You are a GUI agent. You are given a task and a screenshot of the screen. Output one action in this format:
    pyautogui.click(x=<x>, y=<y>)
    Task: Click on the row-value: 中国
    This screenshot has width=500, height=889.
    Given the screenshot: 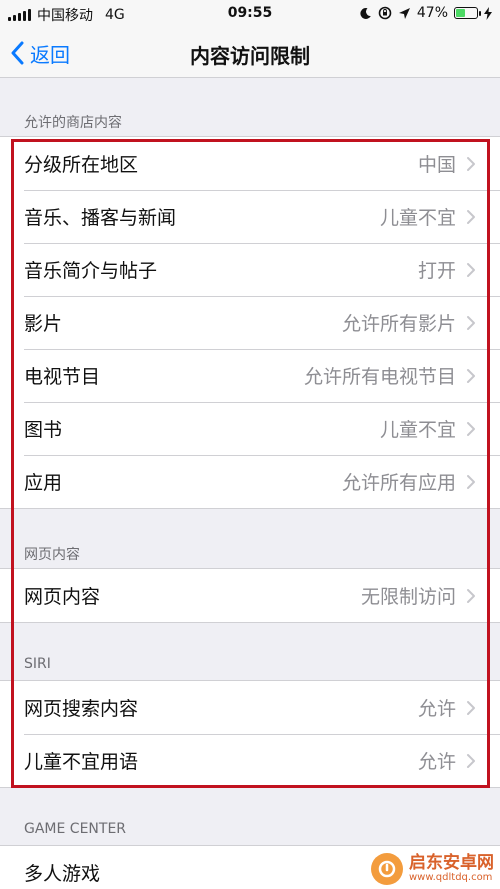 What is the action you would take?
    pyautogui.click(x=436, y=165)
    